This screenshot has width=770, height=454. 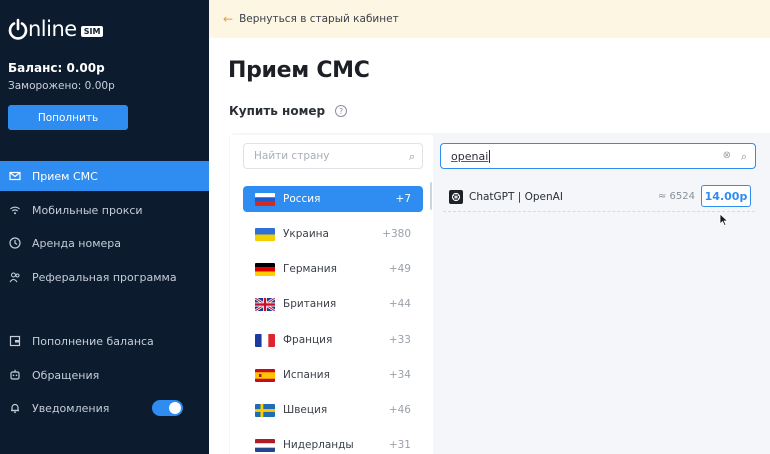 What do you see at coordinates (470, 156) in the screenshot?
I see `service-search-value: openai` at bounding box center [470, 156].